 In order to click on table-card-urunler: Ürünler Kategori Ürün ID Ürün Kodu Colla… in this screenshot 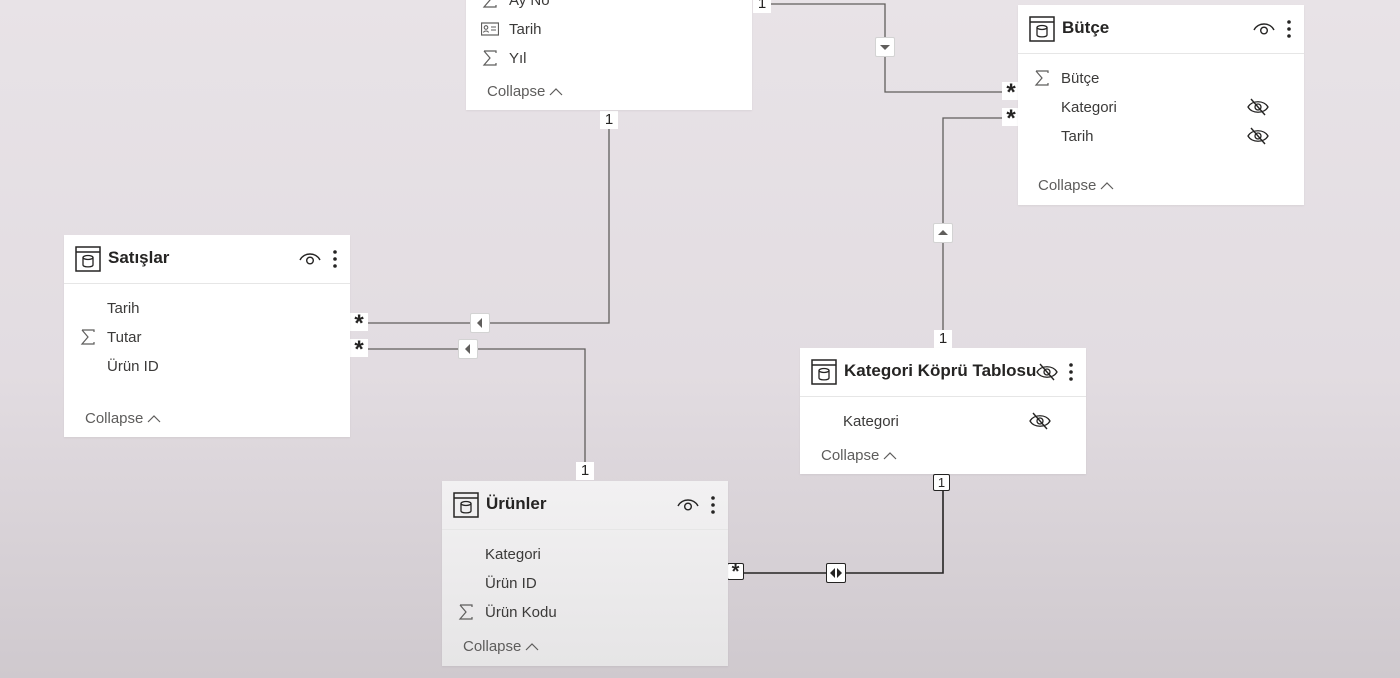, I will do `click(585, 573)`.